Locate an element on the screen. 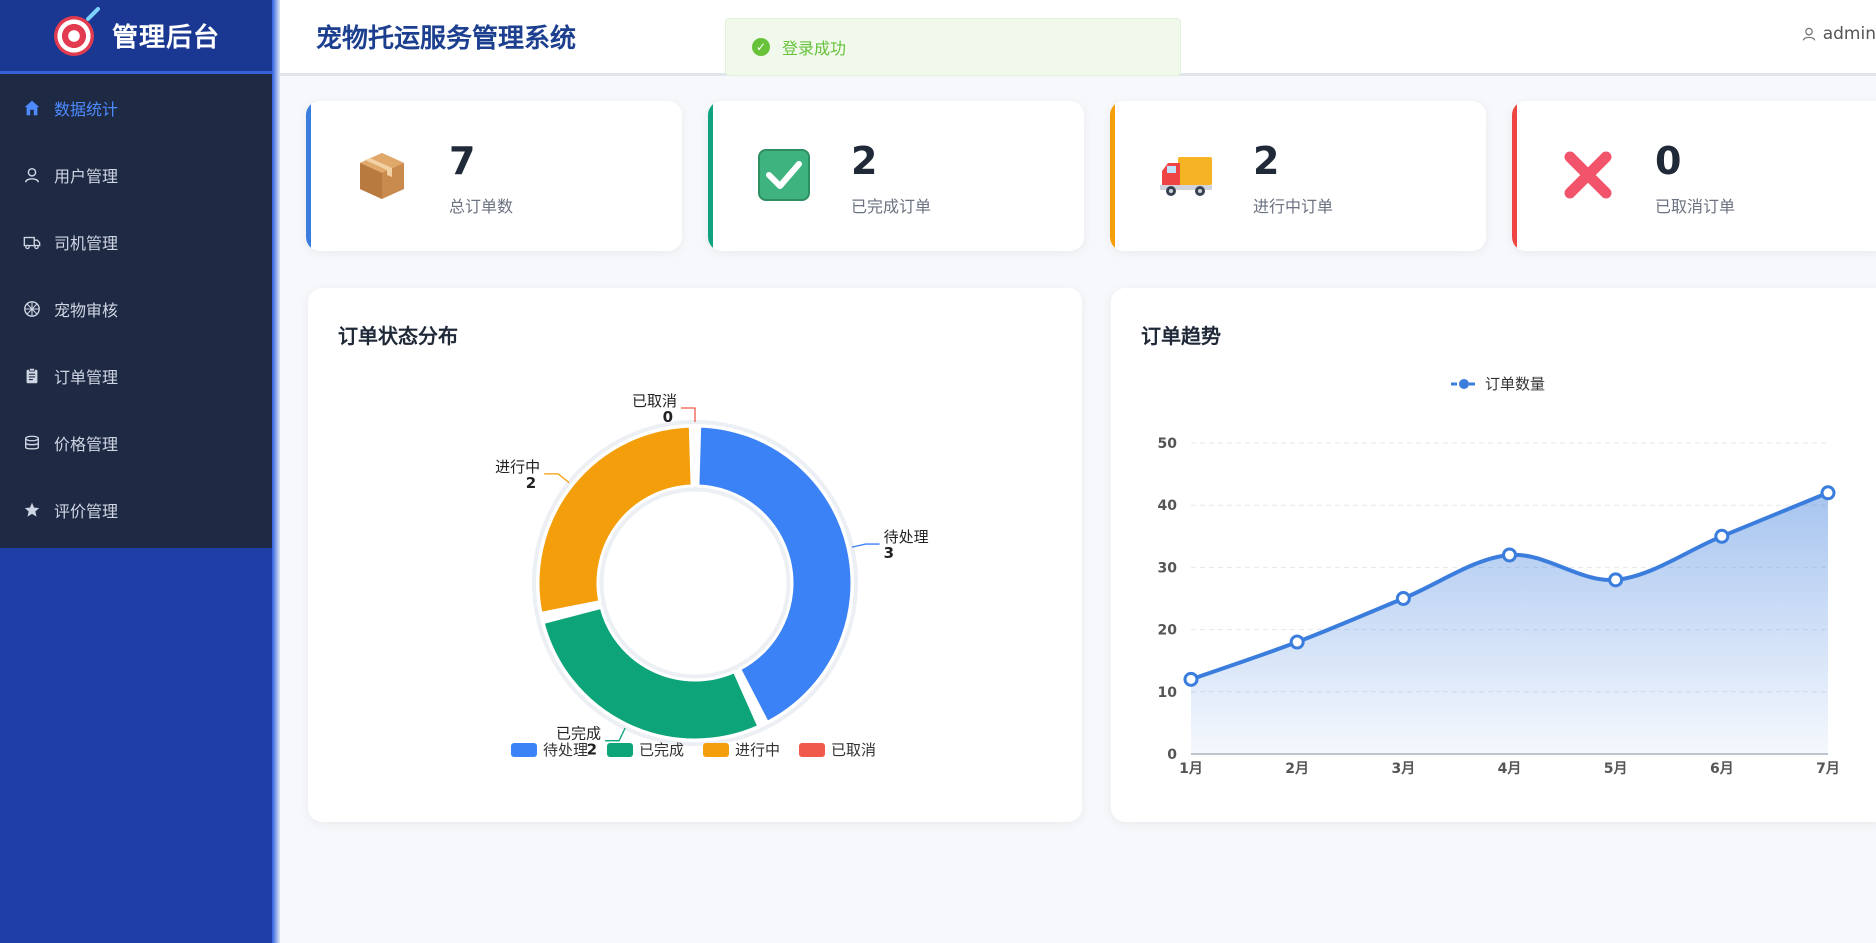 The height and width of the screenshot is (943, 1876). y-tick-30: 30 is located at coordinates (1168, 568).